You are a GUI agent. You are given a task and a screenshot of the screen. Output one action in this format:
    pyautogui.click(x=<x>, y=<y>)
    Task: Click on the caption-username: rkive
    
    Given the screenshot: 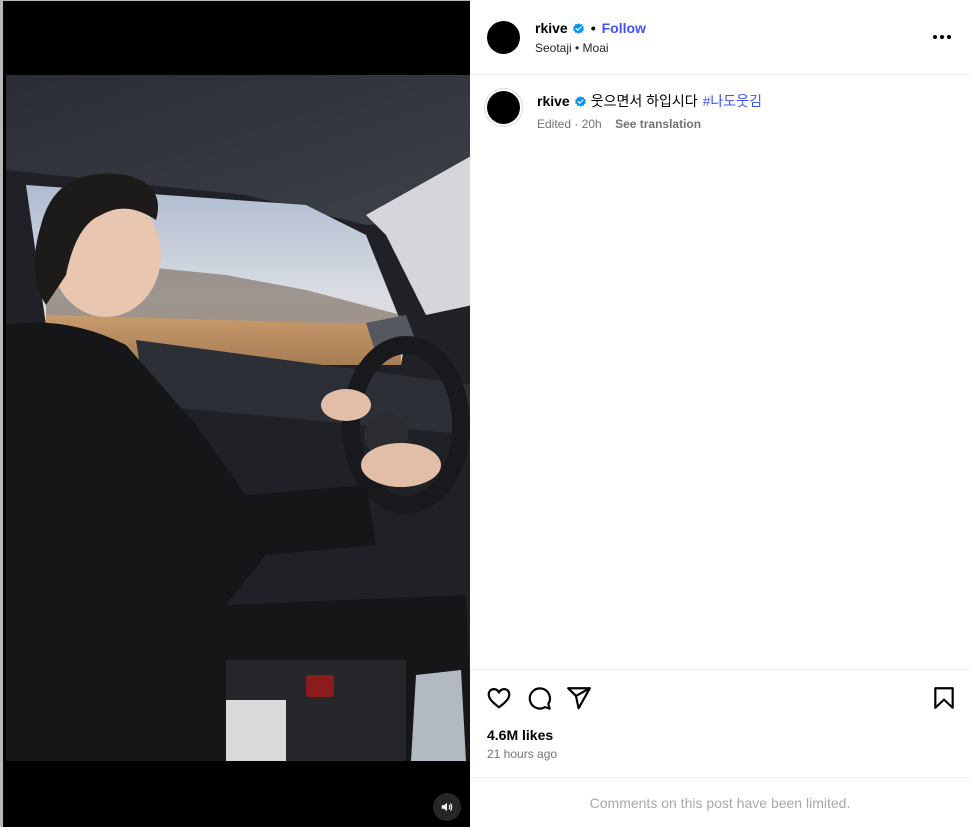 What is the action you would take?
    pyautogui.click(x=553, y=101)
    